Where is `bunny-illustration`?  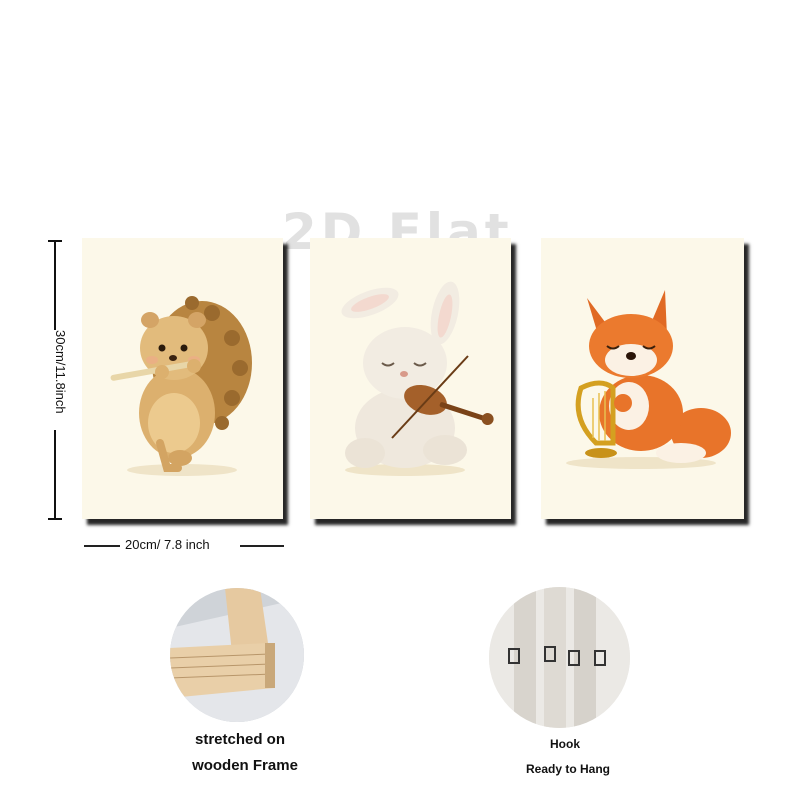 bunny-illustration is located at coordinates (417, 378).